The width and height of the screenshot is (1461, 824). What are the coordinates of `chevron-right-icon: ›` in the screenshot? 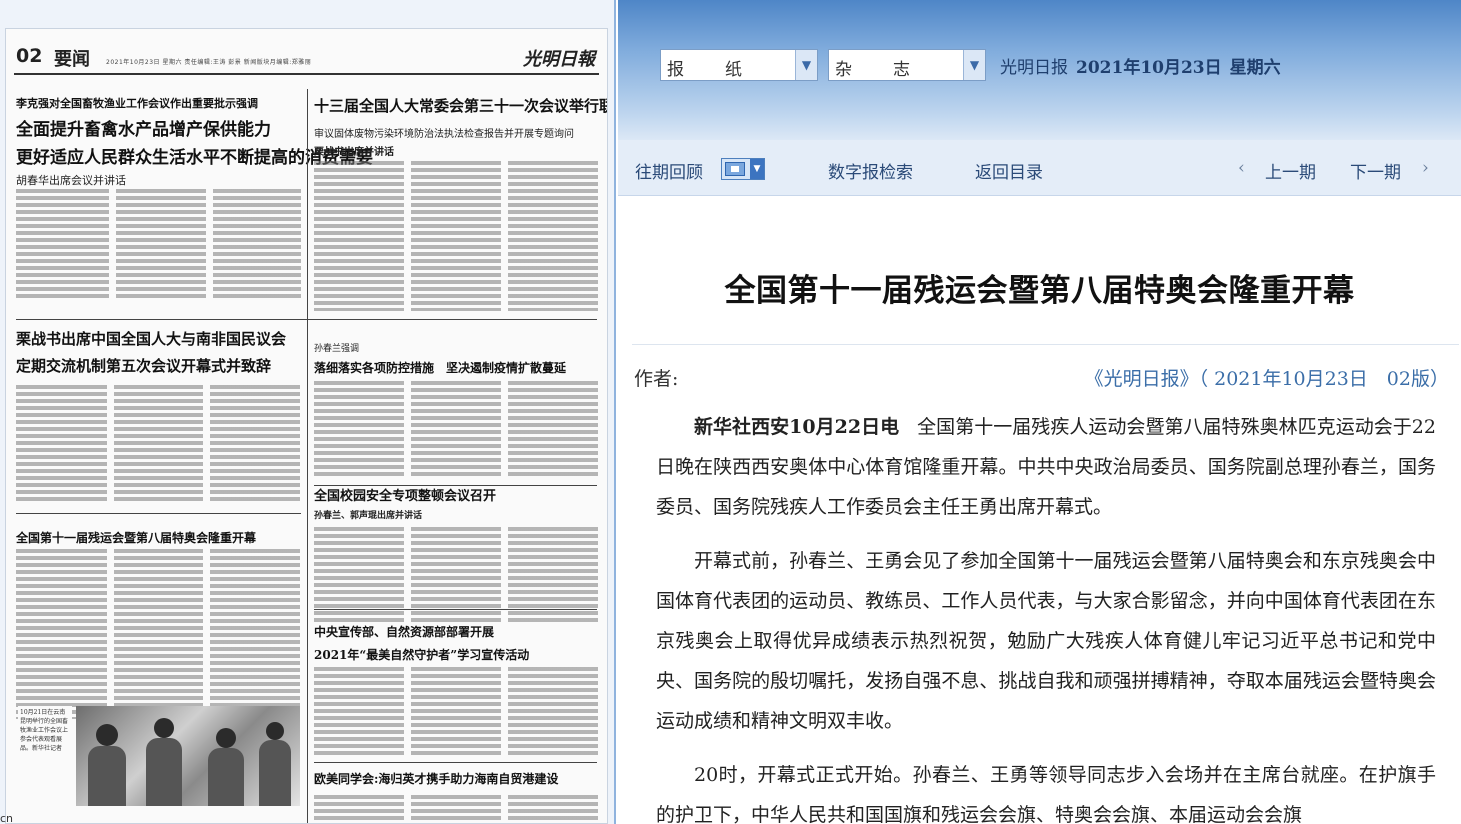 It's located at (1425, 168).